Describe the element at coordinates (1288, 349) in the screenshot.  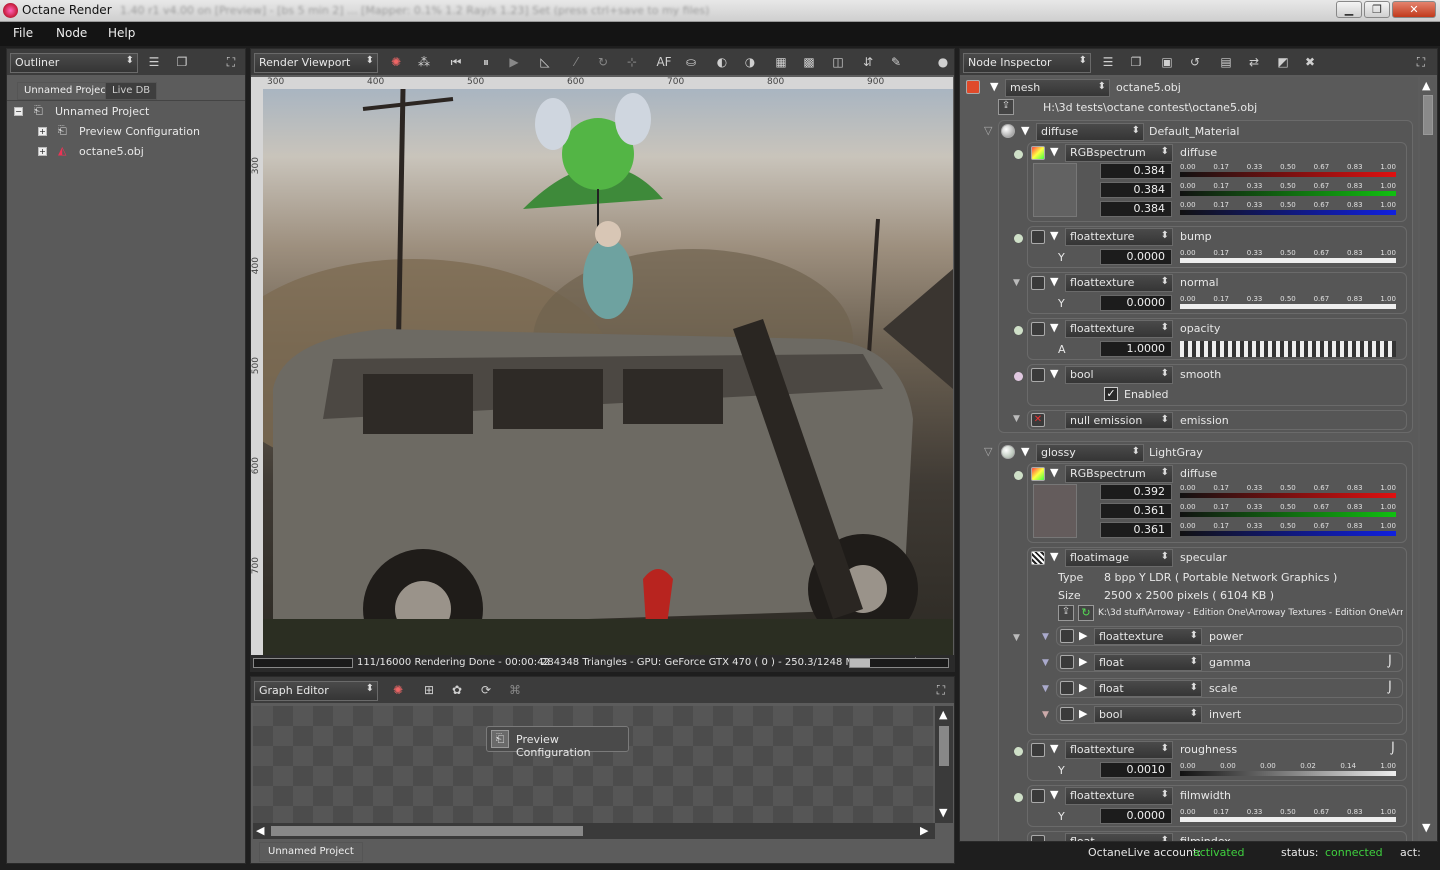
I see `opacity-slider` at that location.